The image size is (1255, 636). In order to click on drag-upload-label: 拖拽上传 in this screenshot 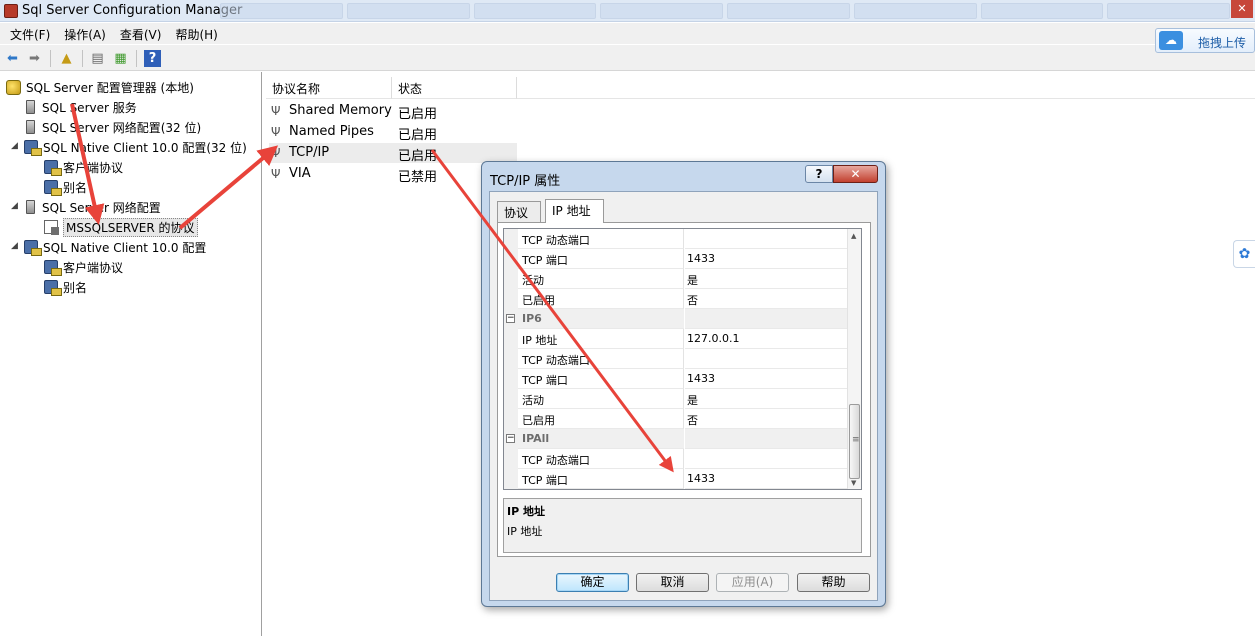, I will do `click(1222, 43)`.